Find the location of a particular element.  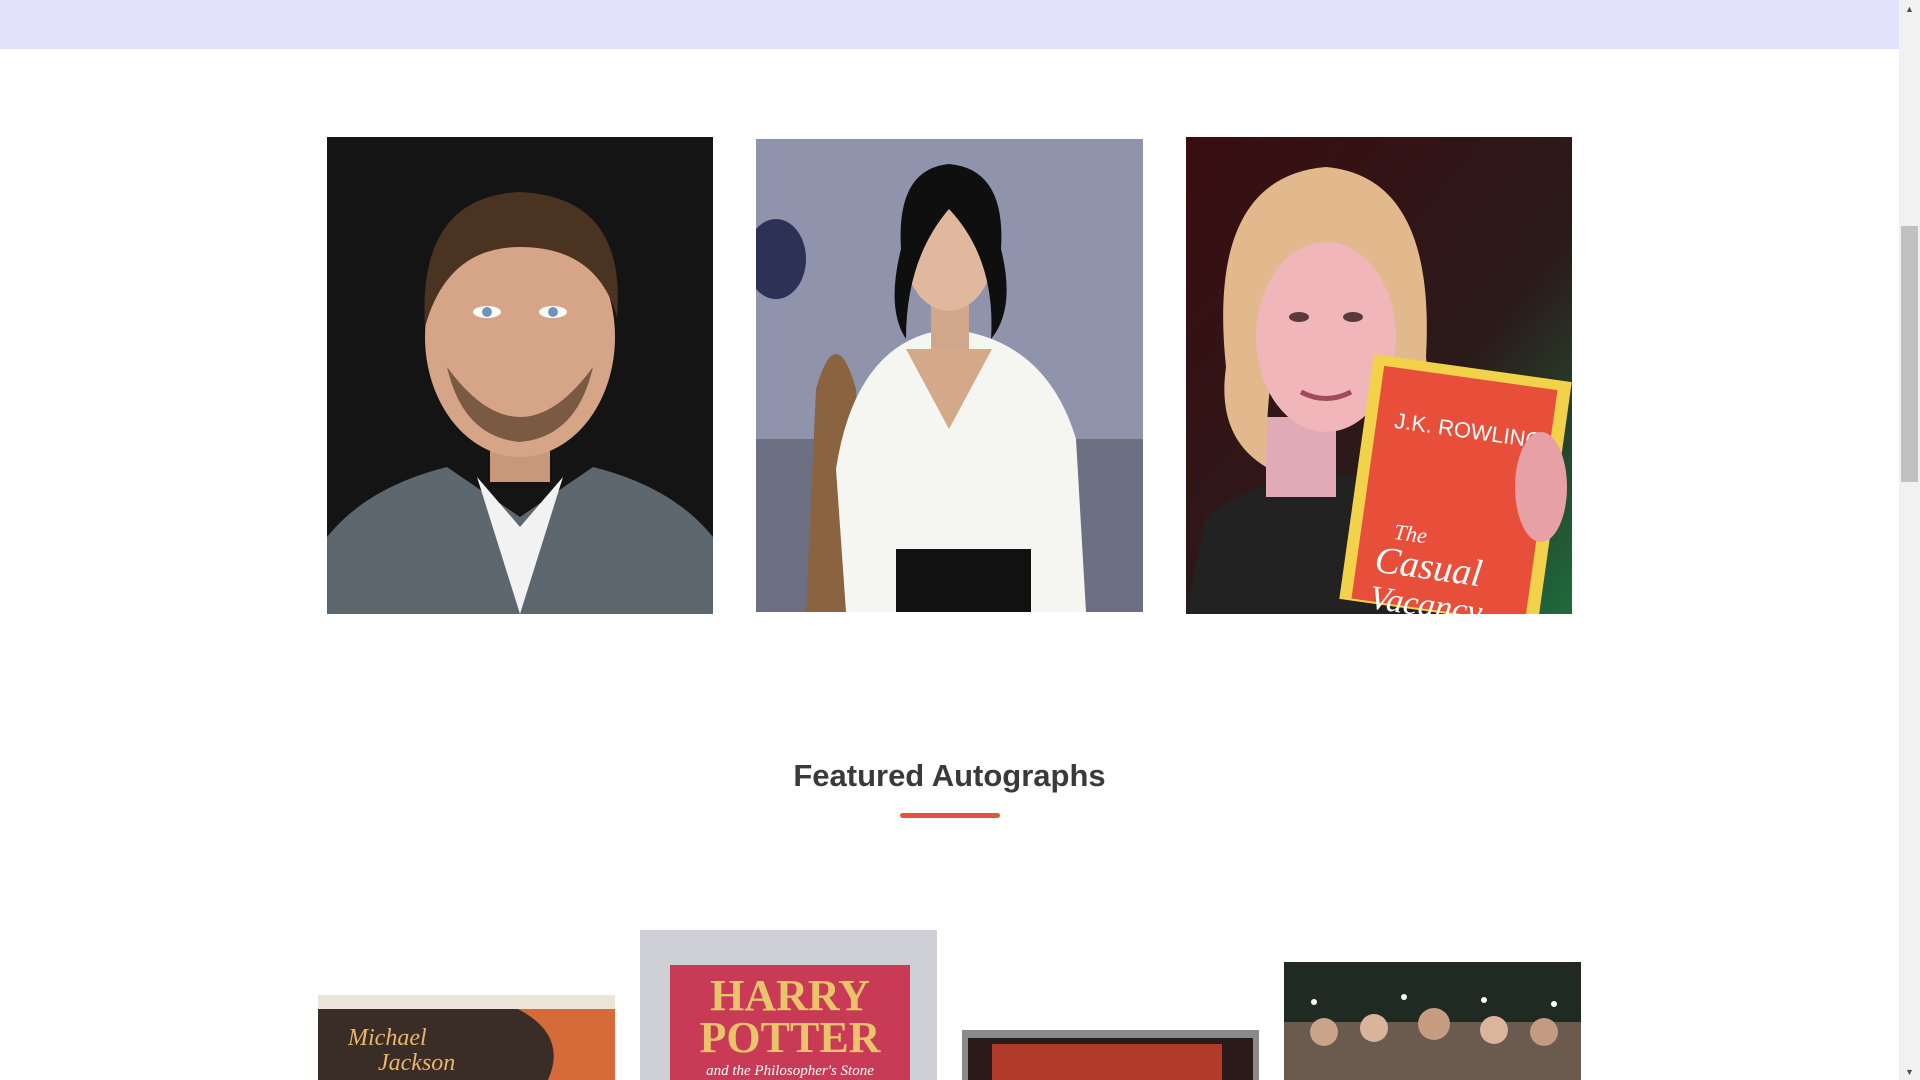

celebrity-photo-leonardo-dicaprio is located at coordinates (520, 375).